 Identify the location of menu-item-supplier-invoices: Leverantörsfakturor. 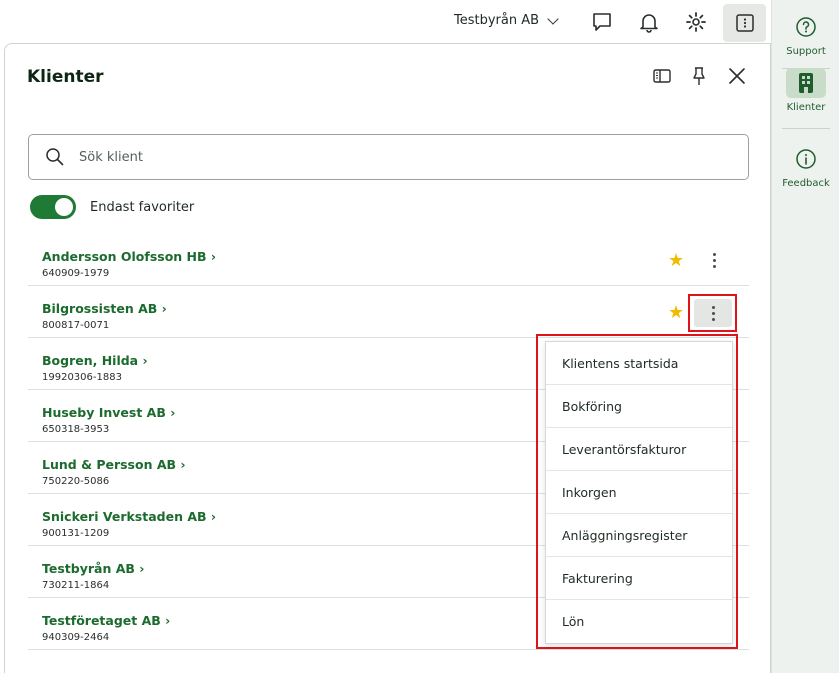
(639, 449).